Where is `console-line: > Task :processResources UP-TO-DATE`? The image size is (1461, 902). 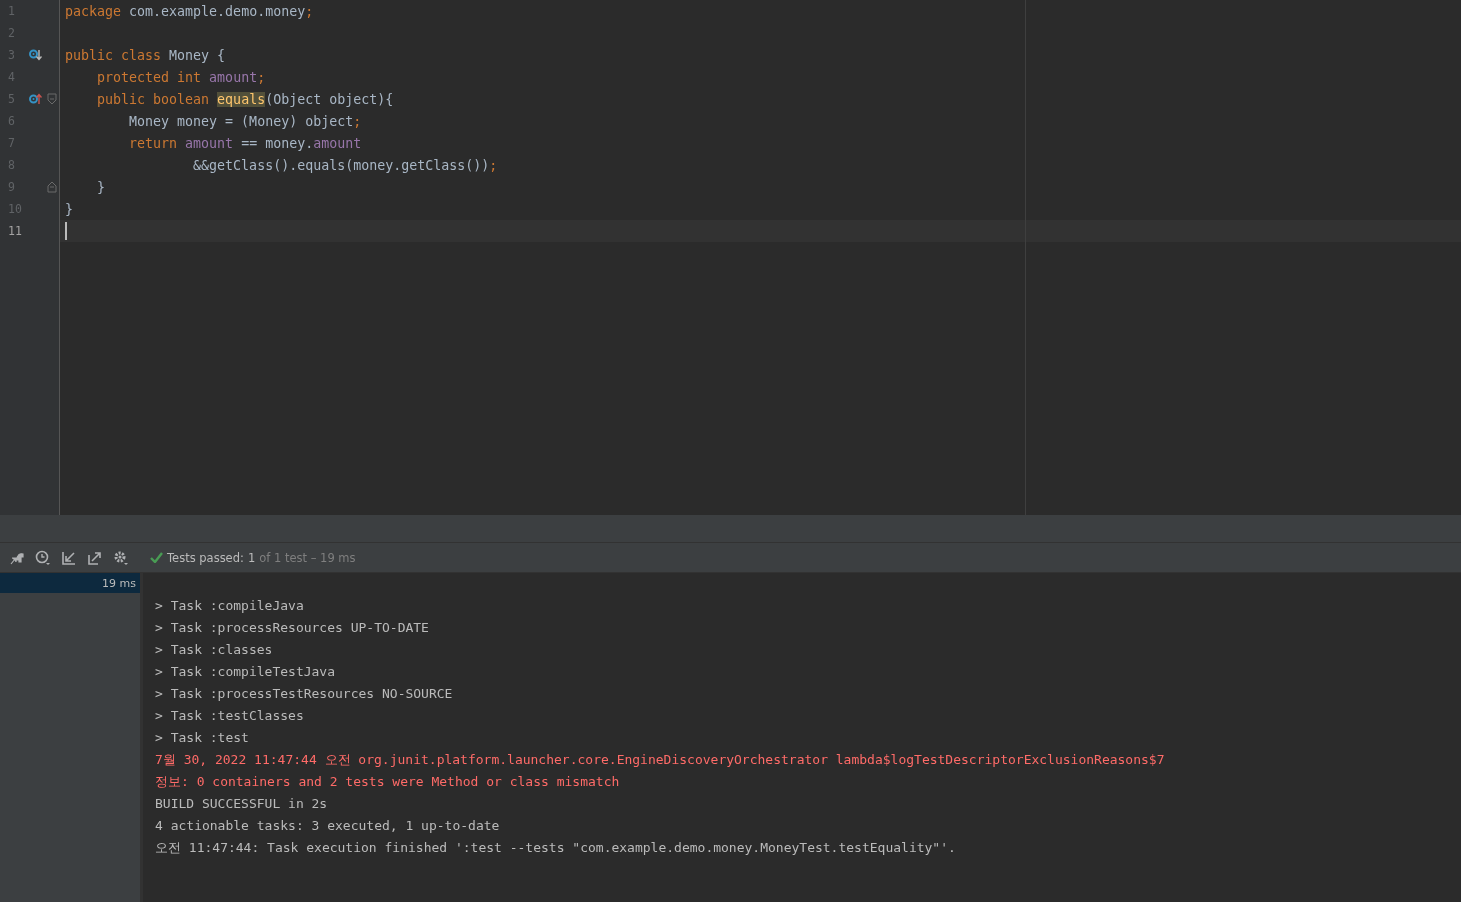
console-line: > Task :processResources UP-TO-DATE is located at coordinates (292, 628).